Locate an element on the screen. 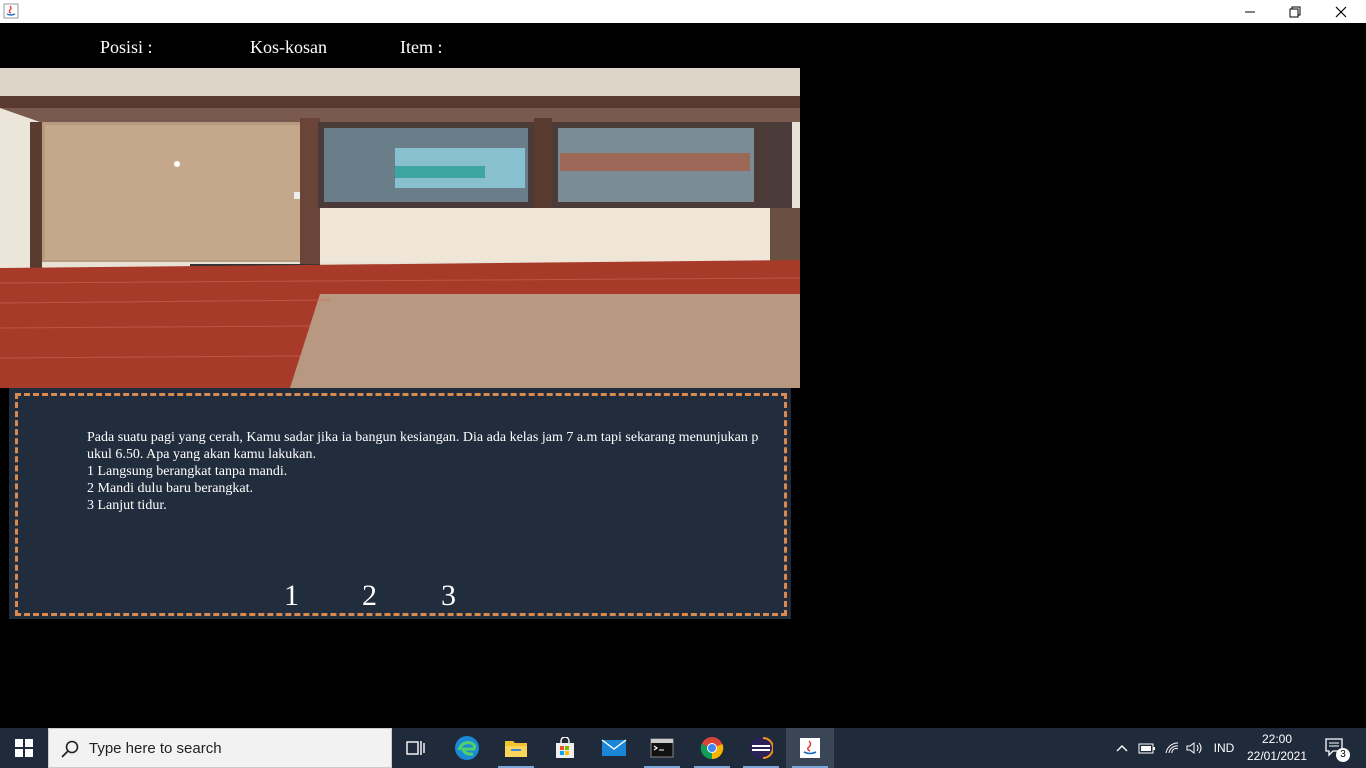 Image resolution: width=1366 pixels, height=768 pixels. terminal-icon is located at coordinates (662, 748).